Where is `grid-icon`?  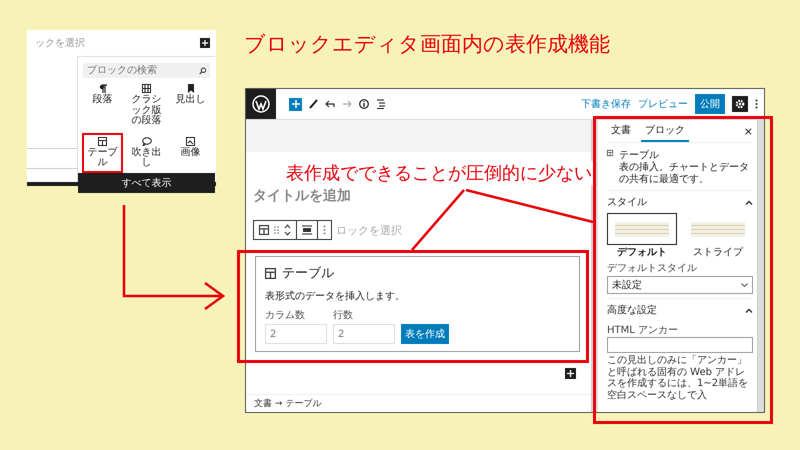
grid-icon is located at coordinates (146, 88).